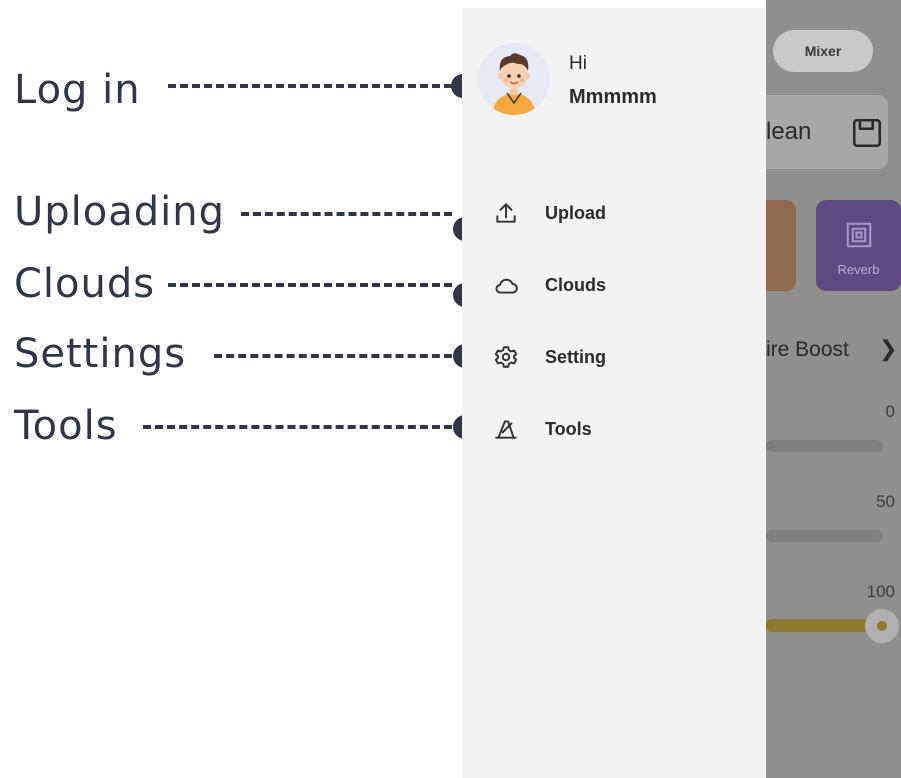 This screenshot has width=901, height=778. What do you see at coordinates (506, 213) in the screenshot?
I see `upload-icon` at bounding box center [506, 213].